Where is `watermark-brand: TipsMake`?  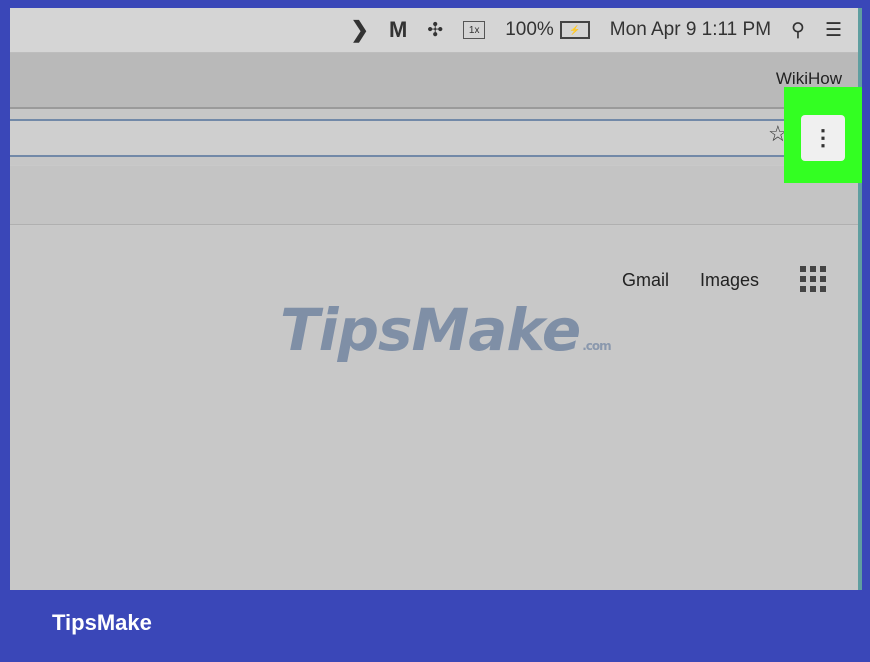 watermark-brand: TipsMake is located at coordinates (430, 330).